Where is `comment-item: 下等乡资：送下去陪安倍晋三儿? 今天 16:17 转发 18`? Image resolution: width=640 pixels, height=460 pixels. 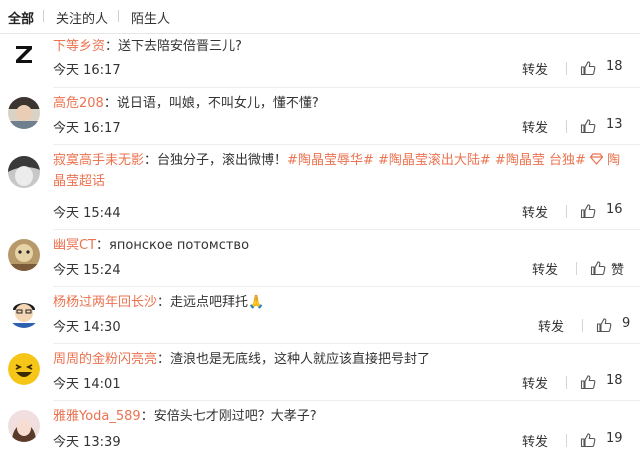 comment-item: 下等乡资：送下去陪安倍晋三儿? 今天 16:17 转发 18 is located at coordinates (320, 61).